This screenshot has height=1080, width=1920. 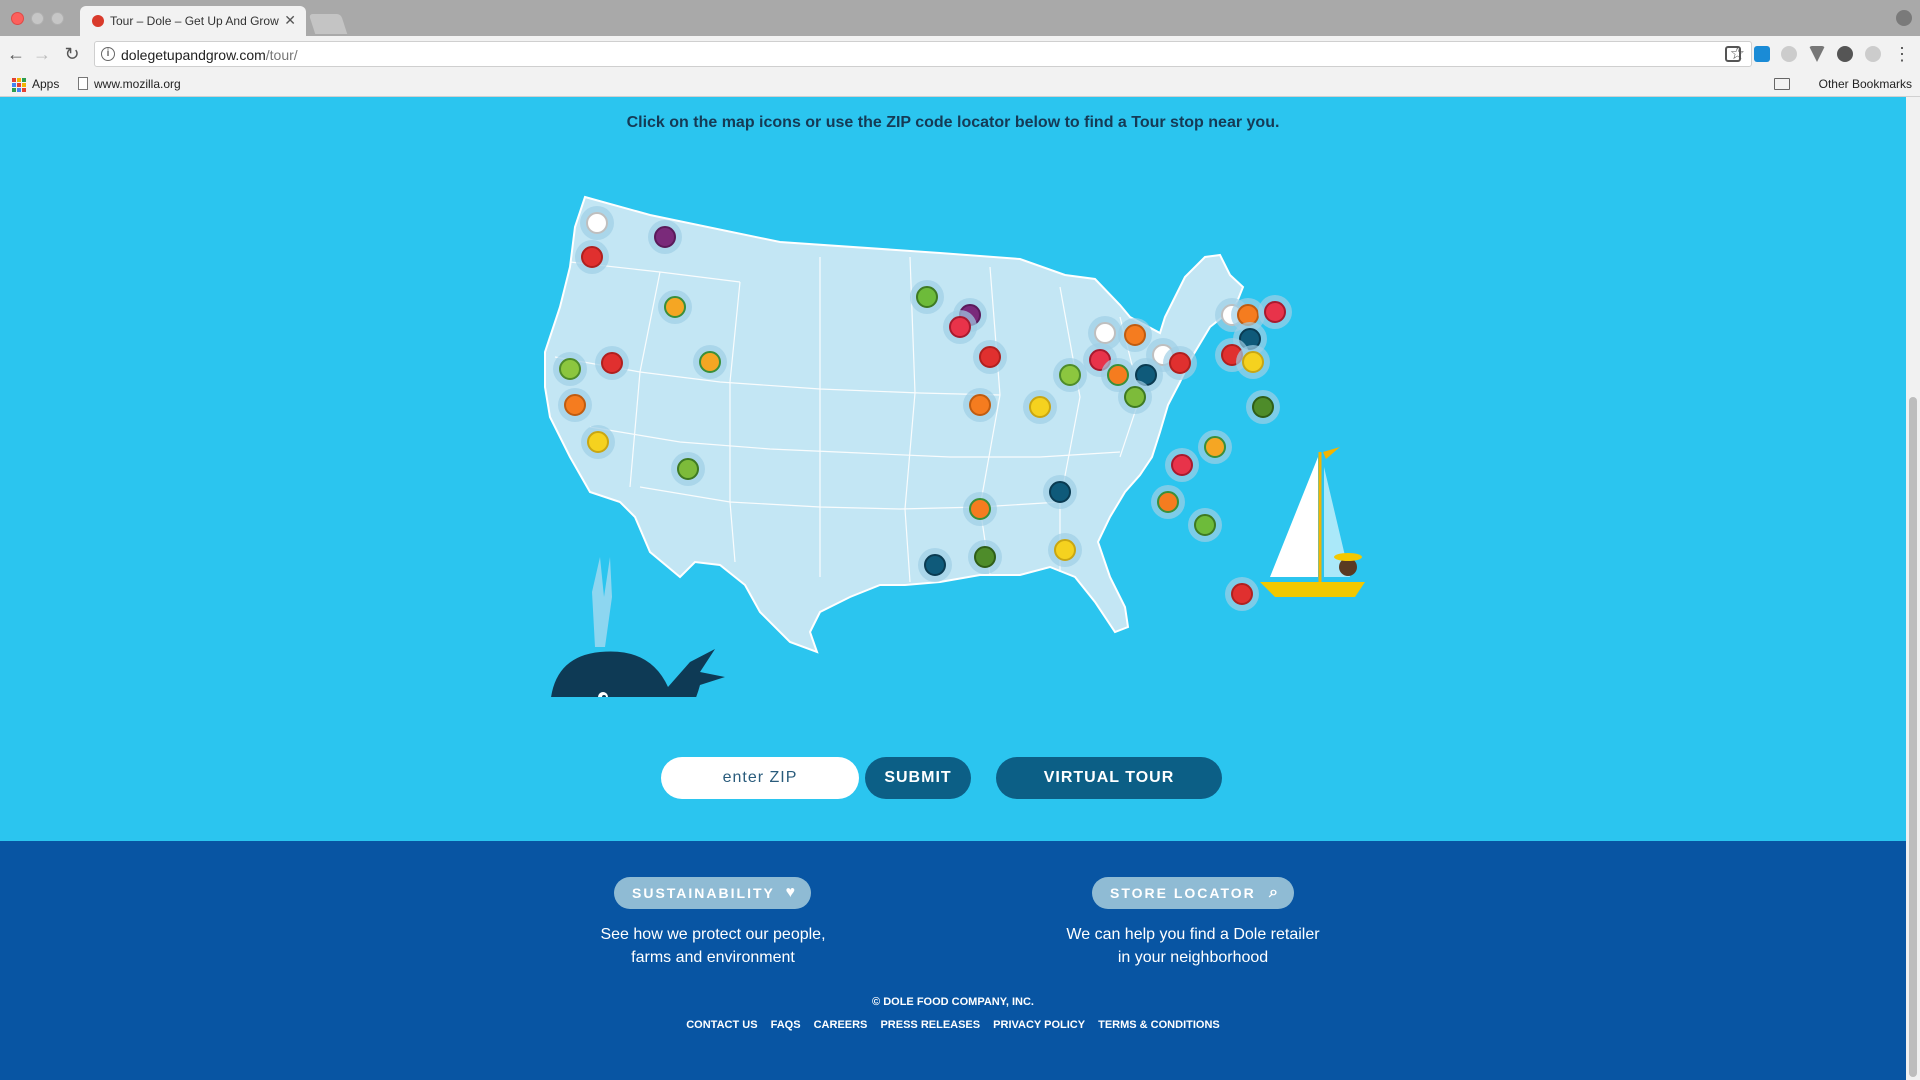 What do you see at coordinates (1865, 84) in the screenshot?
I see `bookmark-other: Other Bookmarks` at bounding box center [1865, 84].